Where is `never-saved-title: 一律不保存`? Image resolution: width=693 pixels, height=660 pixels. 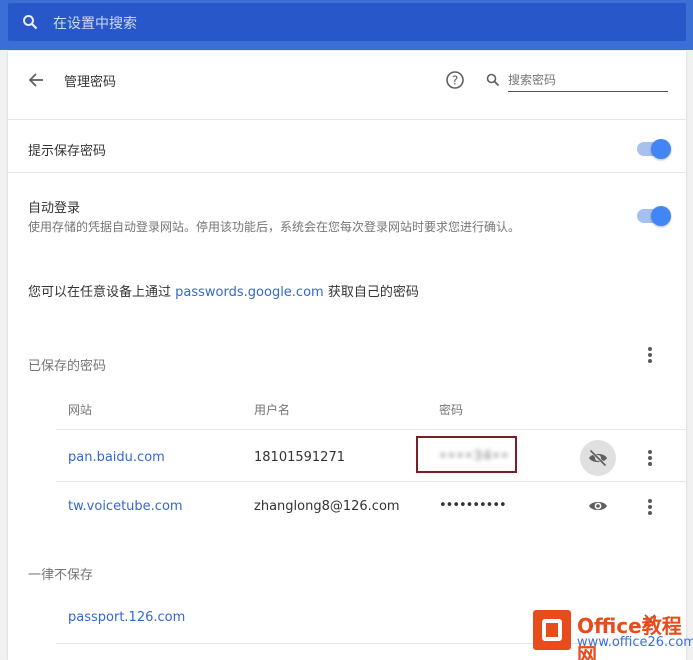
never-saved-title: 一律不保存 is located at coordinates (61, 575).